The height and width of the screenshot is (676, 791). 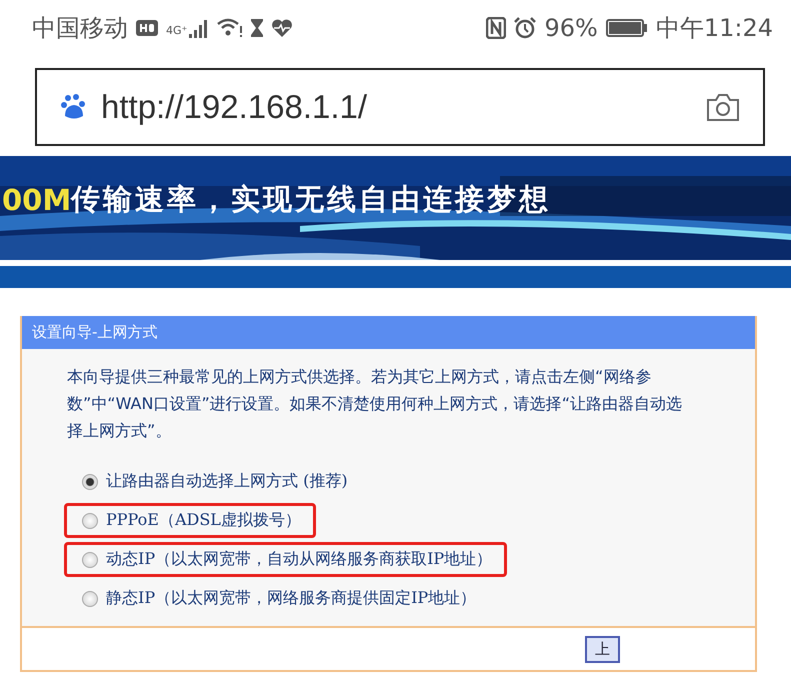 I want to click on wifi-icon, so click(x=230, y=28).